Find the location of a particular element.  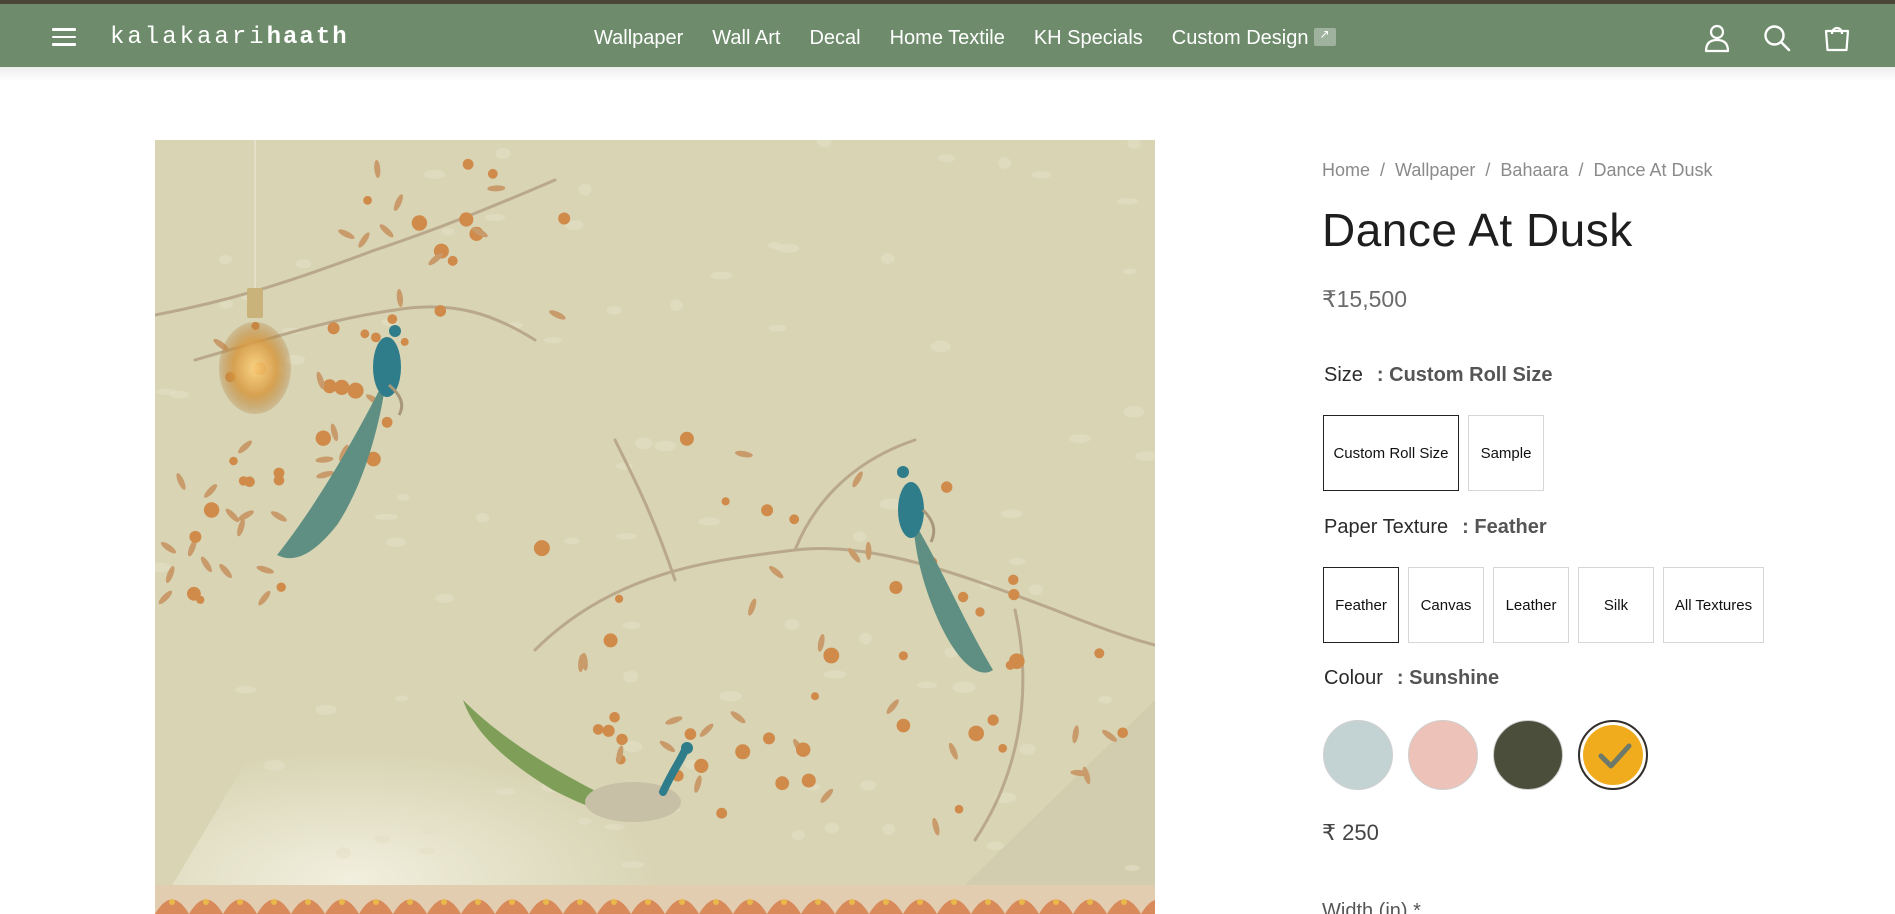

texture-option-leather: Leather is located at coordinates (1531, 605).